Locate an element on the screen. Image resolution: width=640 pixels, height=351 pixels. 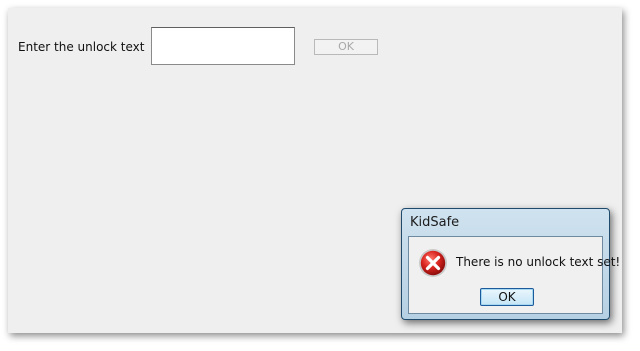
unlock-text-label: Enter the unlock text is located at coordinates (81, 47).